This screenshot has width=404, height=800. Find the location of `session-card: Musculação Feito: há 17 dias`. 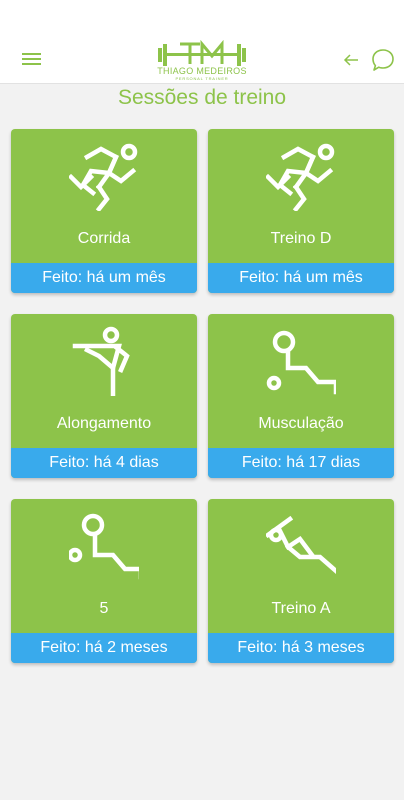

session-card: Musculação Feito: há 17 dias is located at coordinates (301, 396).